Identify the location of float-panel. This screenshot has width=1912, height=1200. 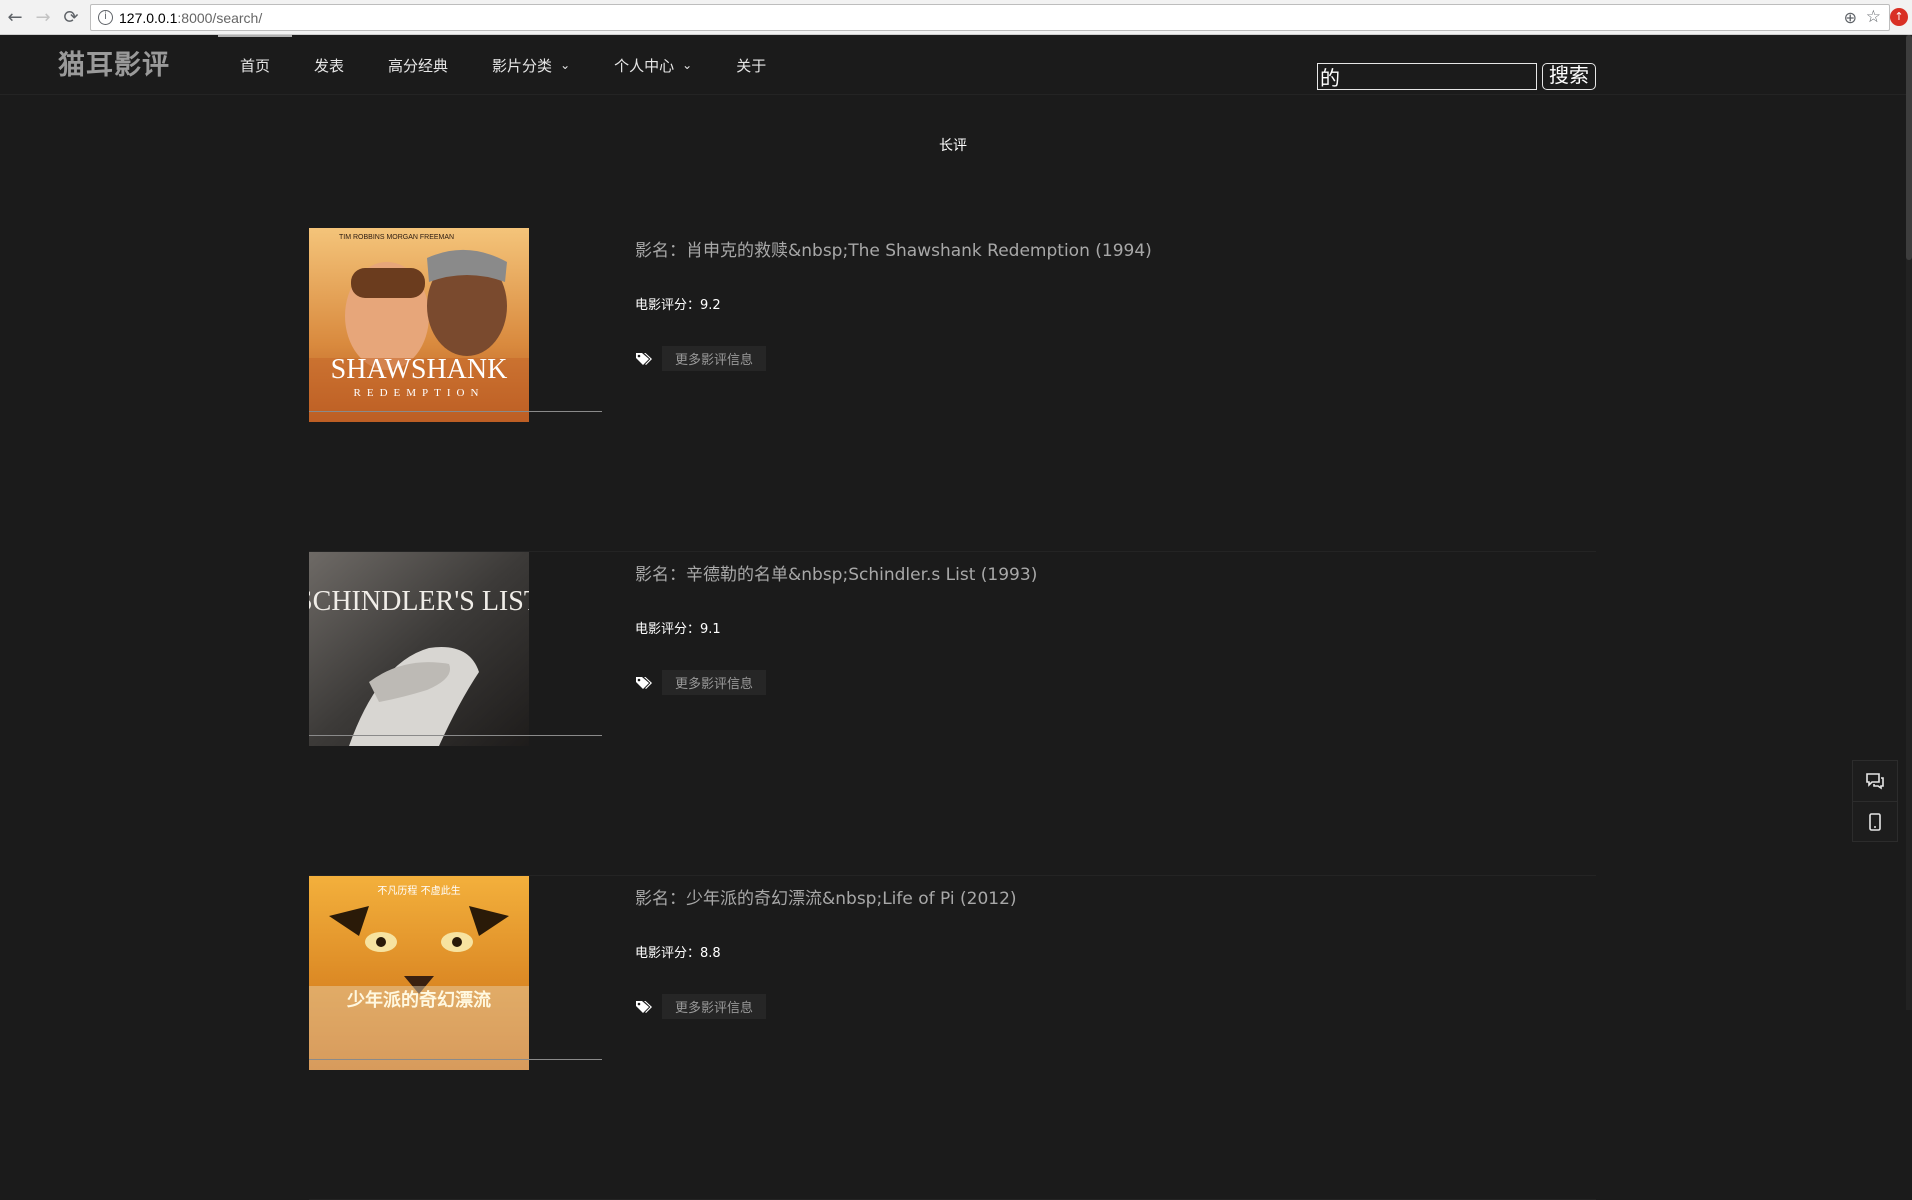
(1875, 801).